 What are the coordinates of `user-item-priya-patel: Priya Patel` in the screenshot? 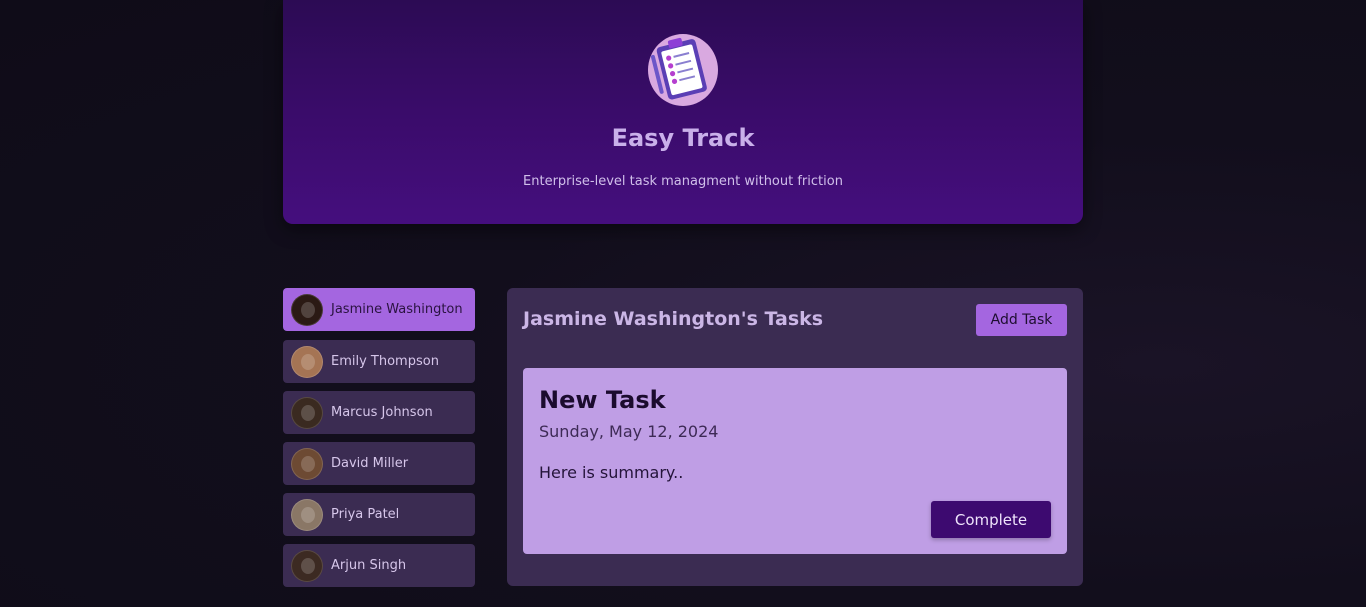 It's located at (379, 514).